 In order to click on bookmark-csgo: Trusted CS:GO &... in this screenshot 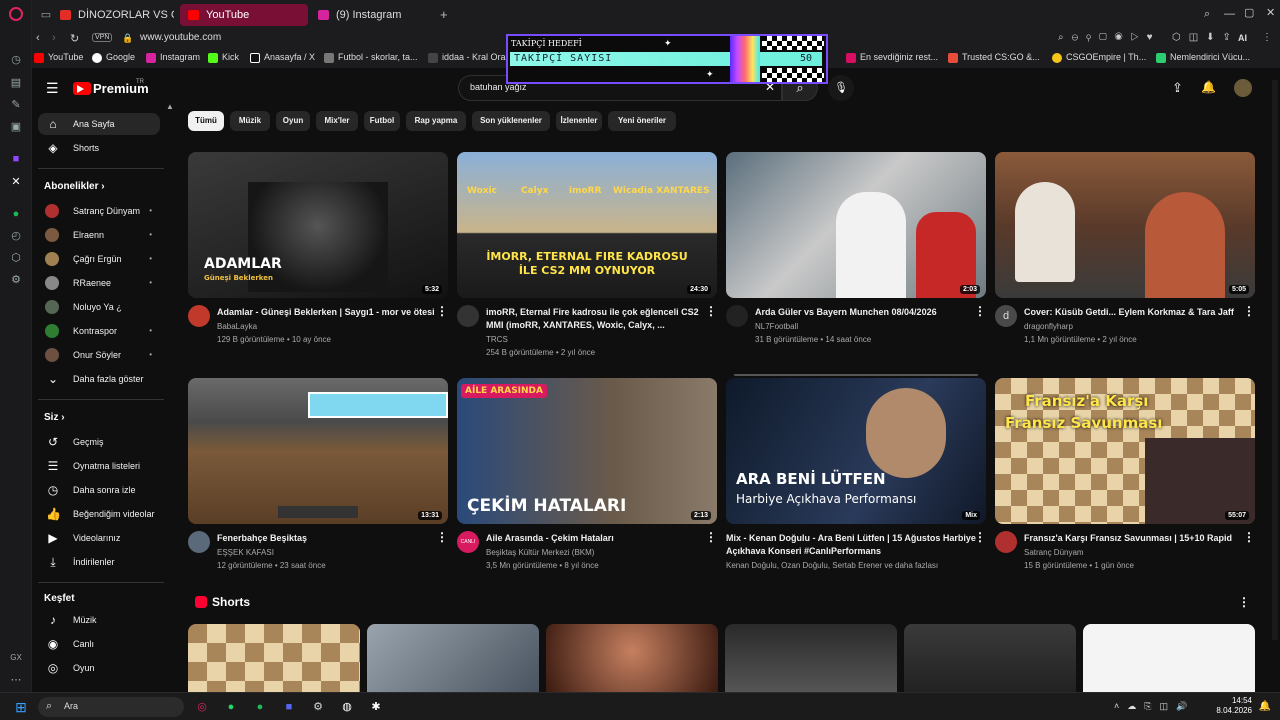, I will do `click(994, 57)`.